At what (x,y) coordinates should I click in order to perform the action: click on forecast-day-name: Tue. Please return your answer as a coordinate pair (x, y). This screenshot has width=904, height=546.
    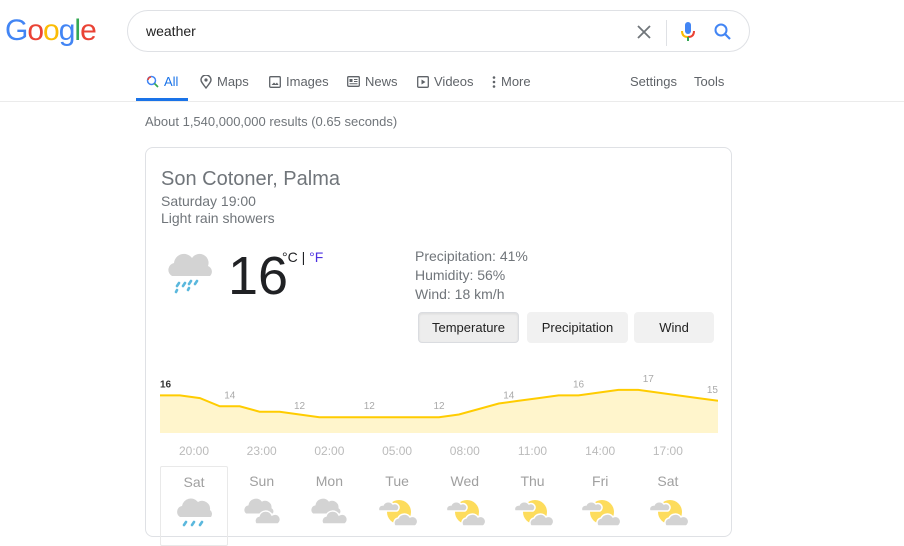
    Looking at the image, I should click on (397, 481).